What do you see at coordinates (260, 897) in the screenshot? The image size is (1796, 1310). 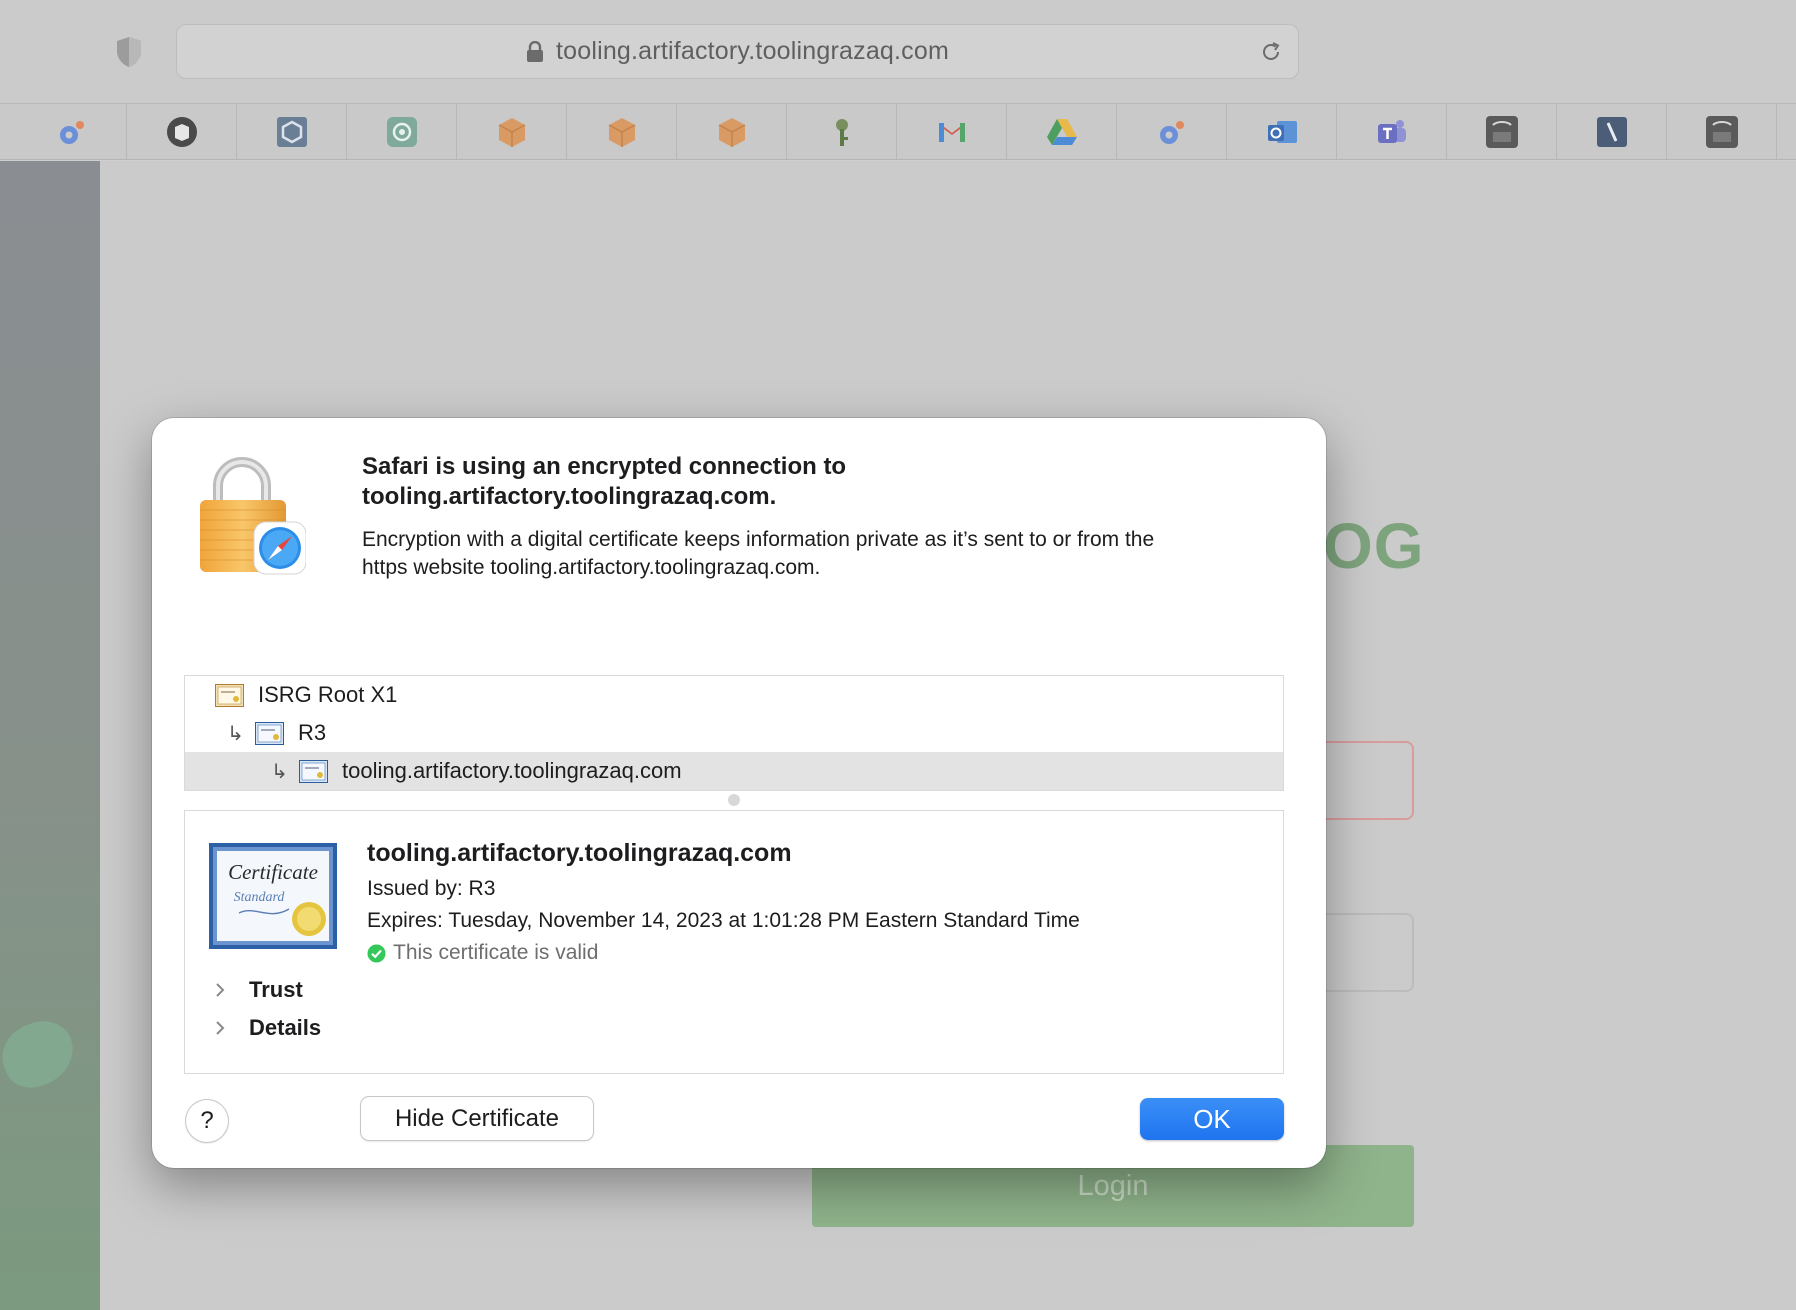 I see `certificate-image-subtitle: Standard` at bounding box center [260, 897].